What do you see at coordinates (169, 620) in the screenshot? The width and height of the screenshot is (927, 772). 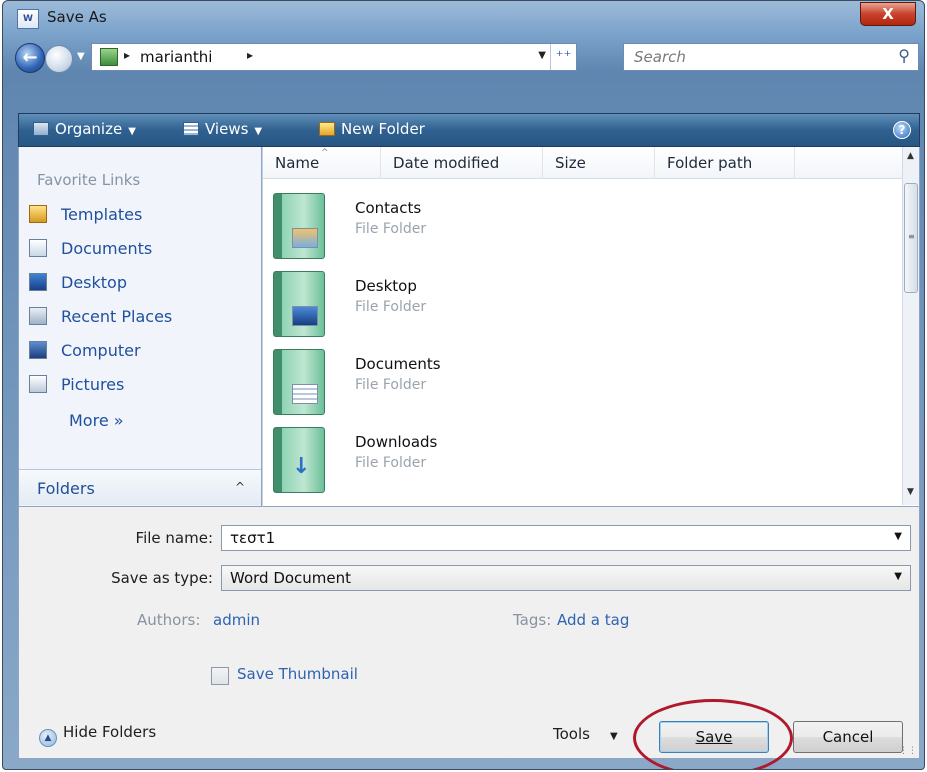 I see `authors-label: Authors:` at bounding box center [169, 620].